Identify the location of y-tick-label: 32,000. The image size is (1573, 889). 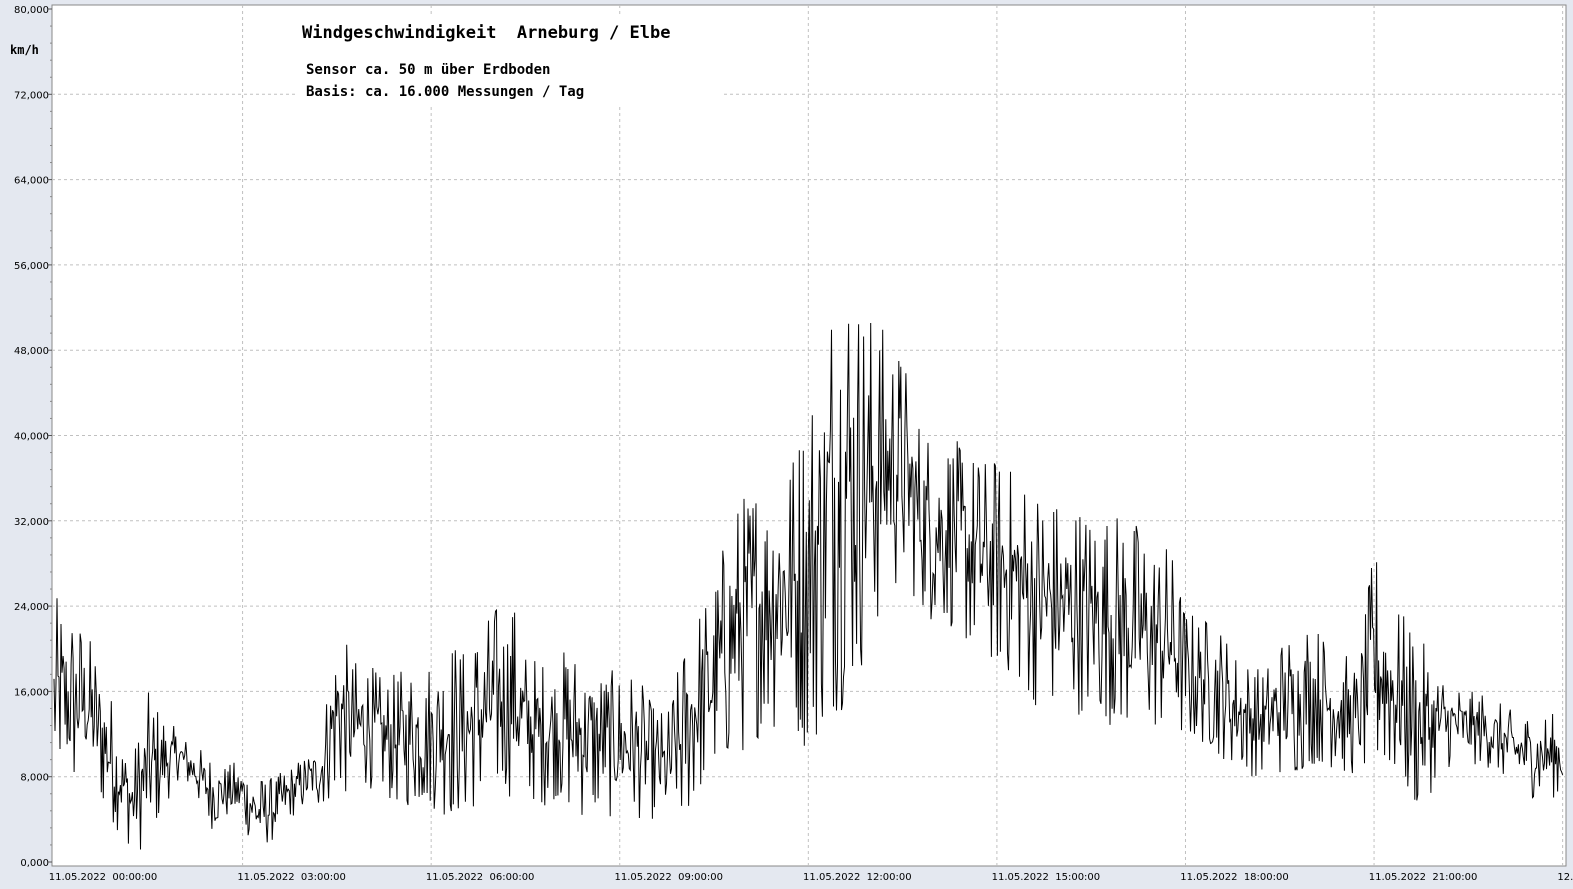
(31, 522).